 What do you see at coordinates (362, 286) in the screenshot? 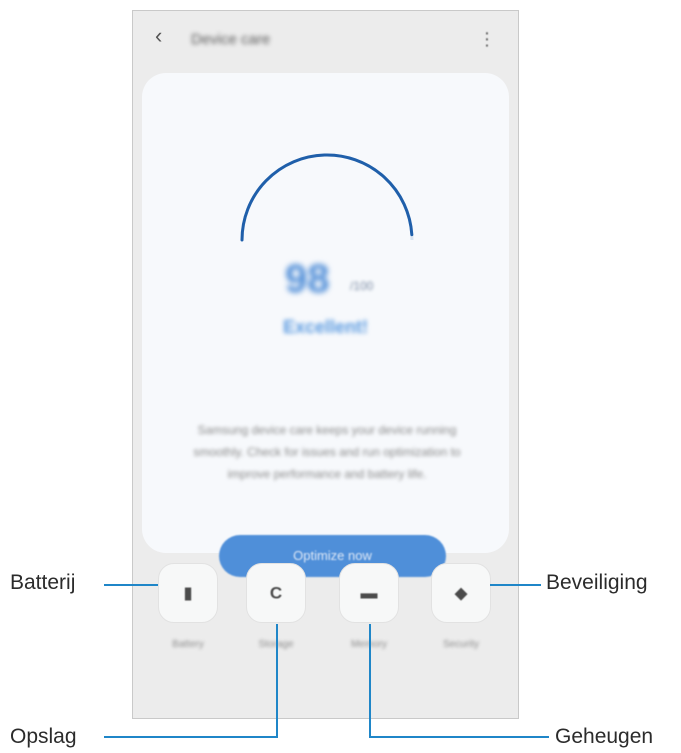
I see `score-max: /100` at bounding box center [362, 286].